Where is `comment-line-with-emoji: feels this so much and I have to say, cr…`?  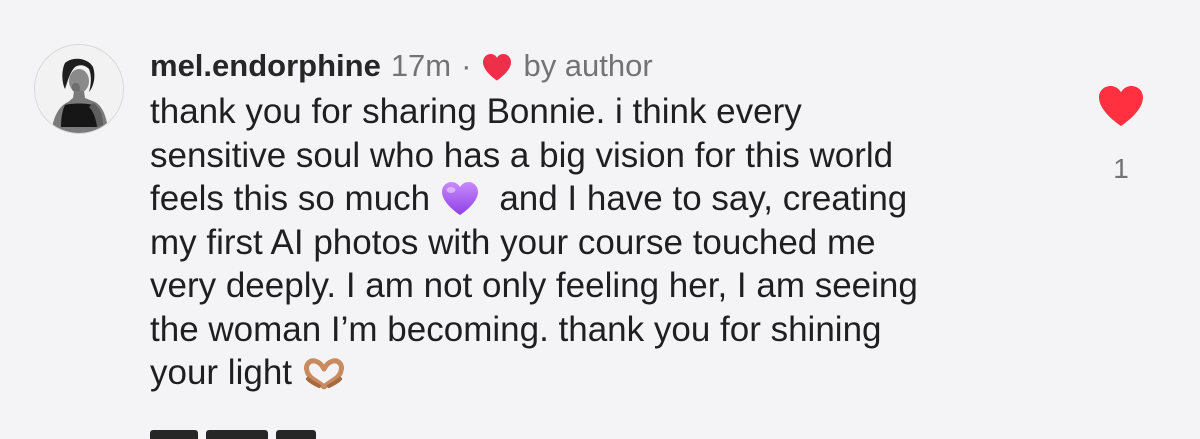
comment-line-with-emoji: feels this so much and I have to say, cr… is located at coordinates (600, 199).